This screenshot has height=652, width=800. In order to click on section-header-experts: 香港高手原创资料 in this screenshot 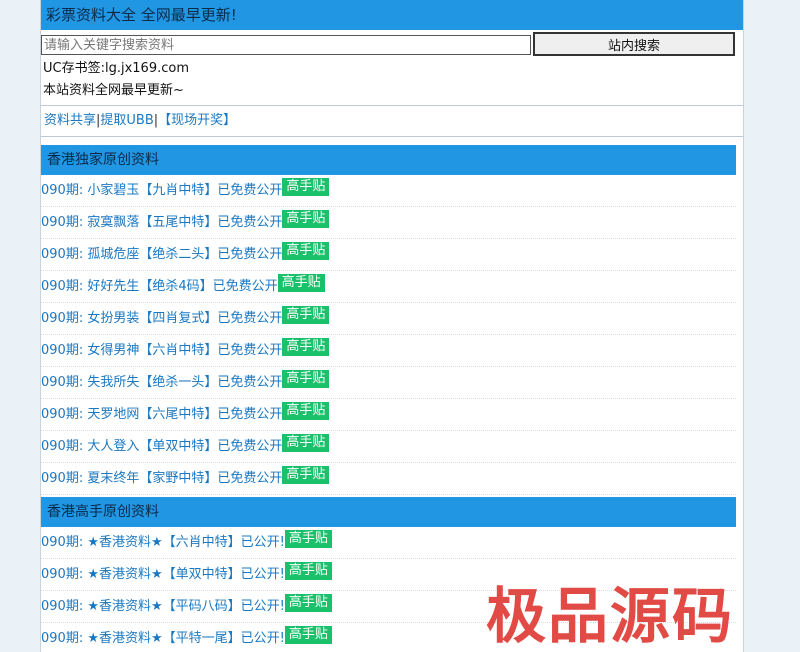, I will do `click(388, 512)`.